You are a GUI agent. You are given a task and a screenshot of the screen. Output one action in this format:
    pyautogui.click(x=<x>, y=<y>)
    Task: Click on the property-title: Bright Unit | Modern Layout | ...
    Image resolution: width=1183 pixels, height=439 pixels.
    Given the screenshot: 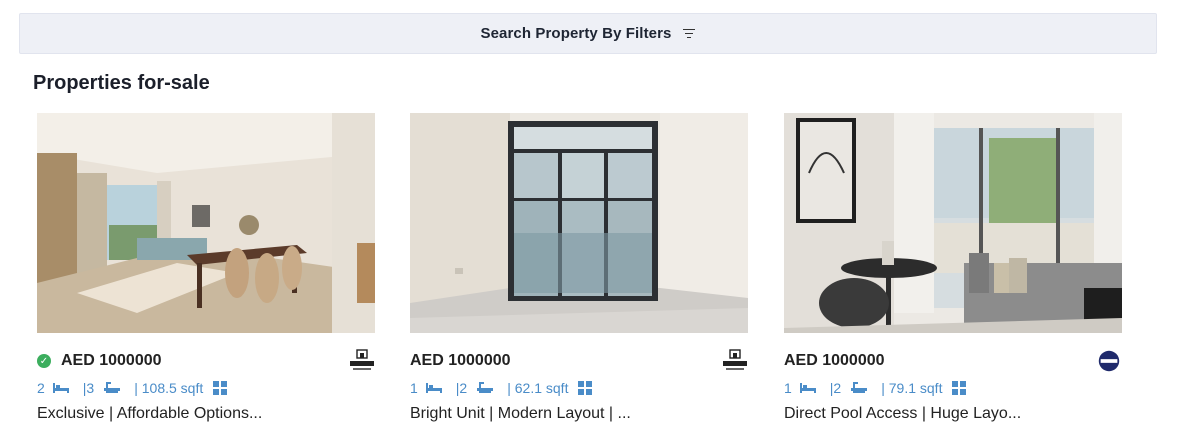 What is the action you would take?
    pyautogui.click(x=520, y=414)
    